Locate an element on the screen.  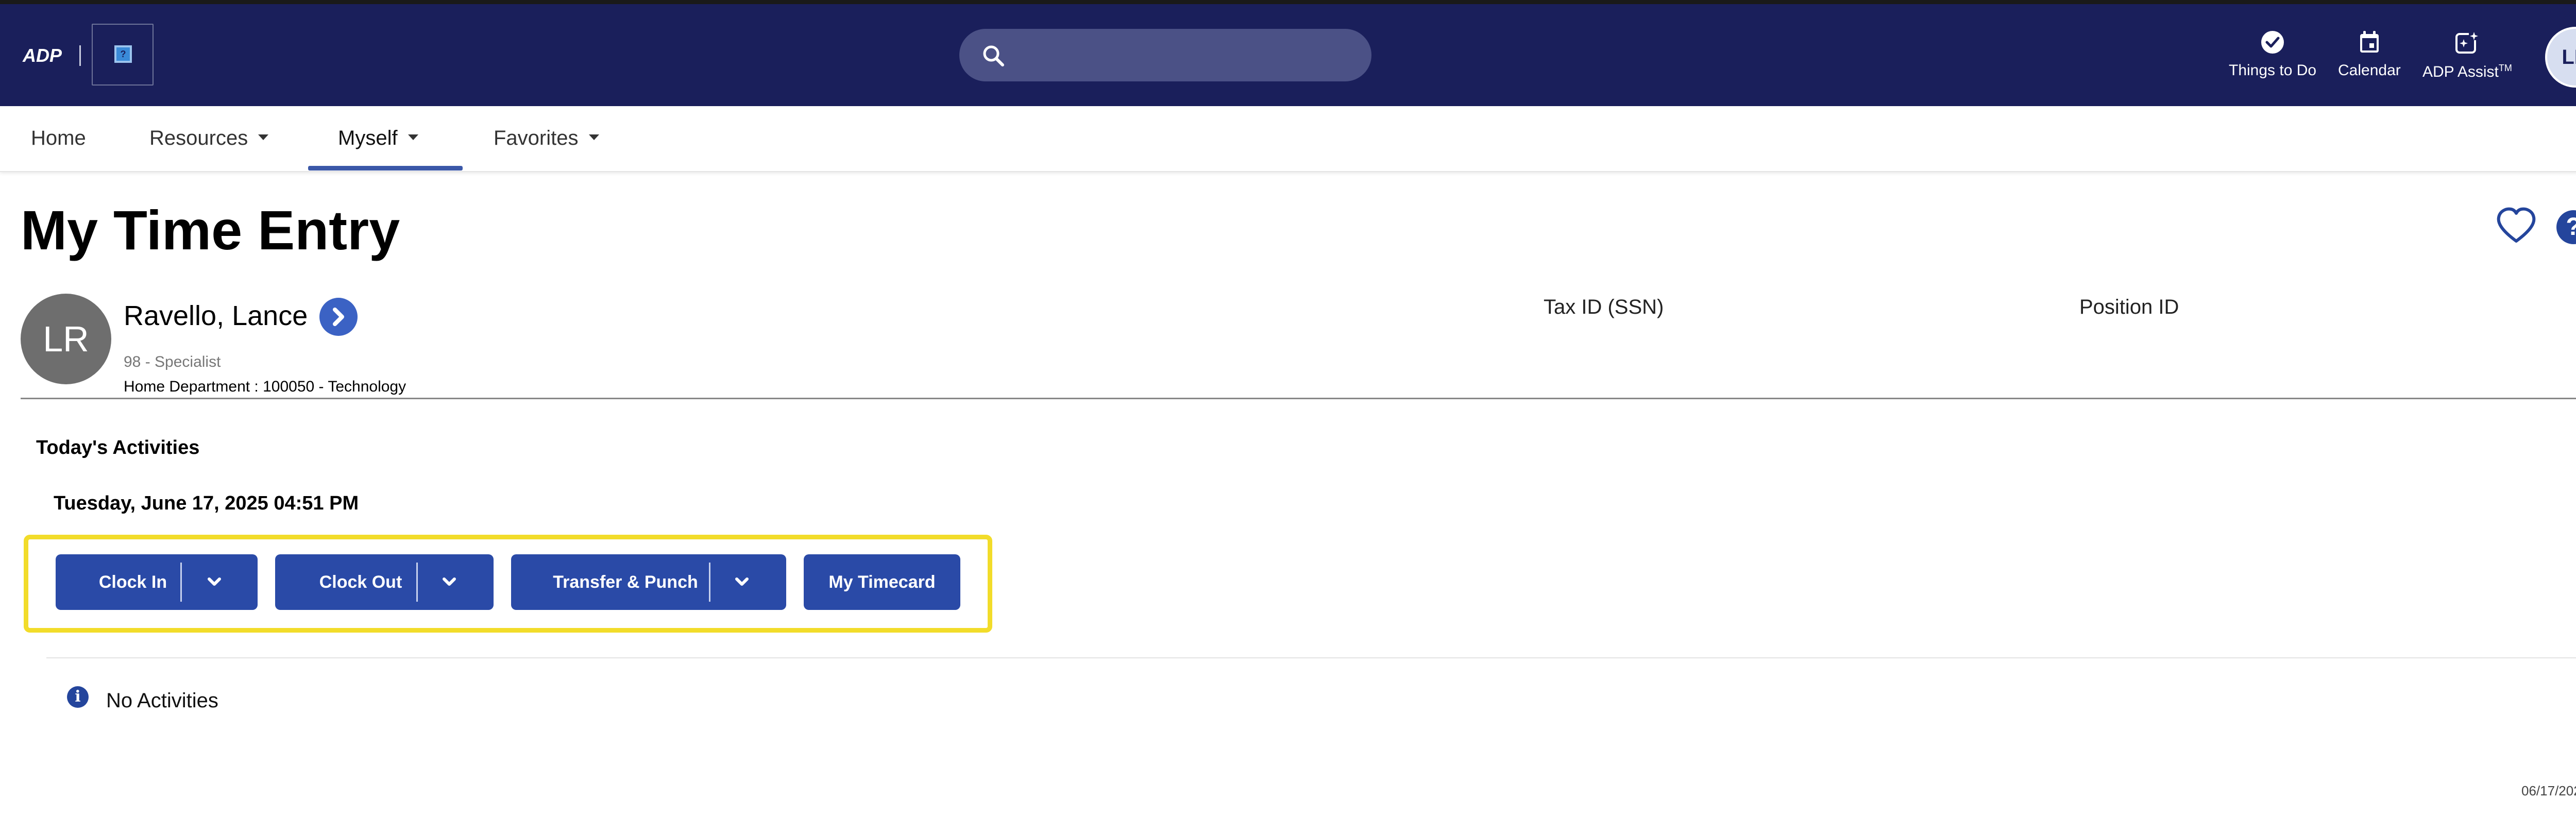
help-question-icon: ? is located at coordinates (2566, 227).